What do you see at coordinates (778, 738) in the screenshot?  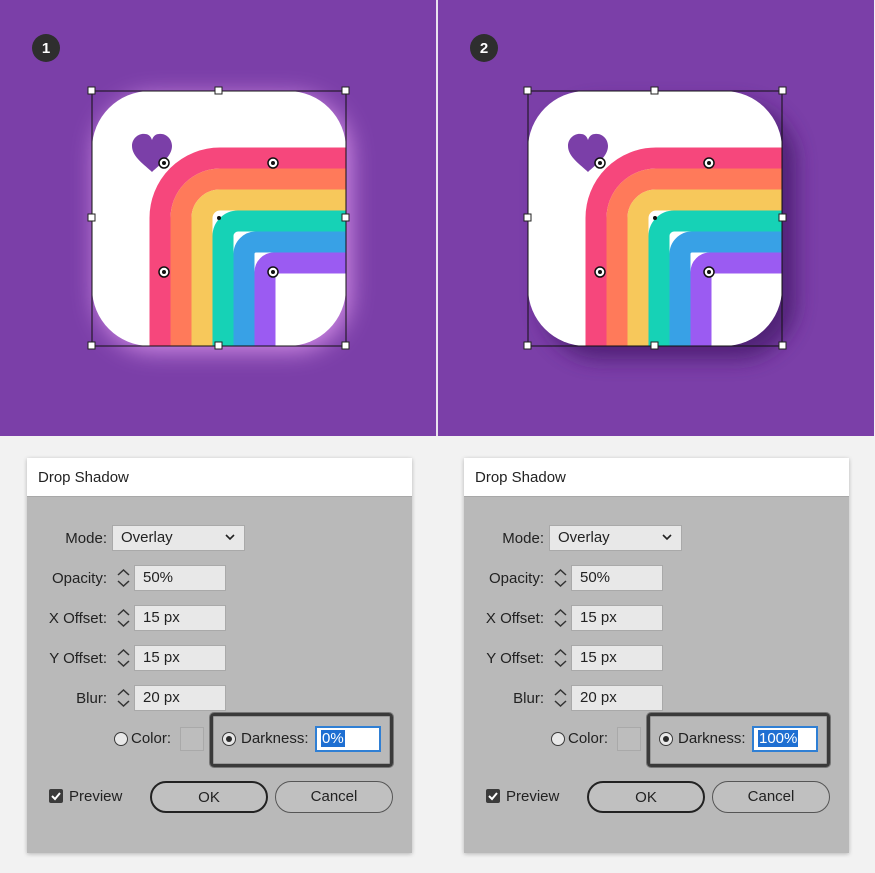 I see `darkness-value: 100%` at bounding box center [778, 738].